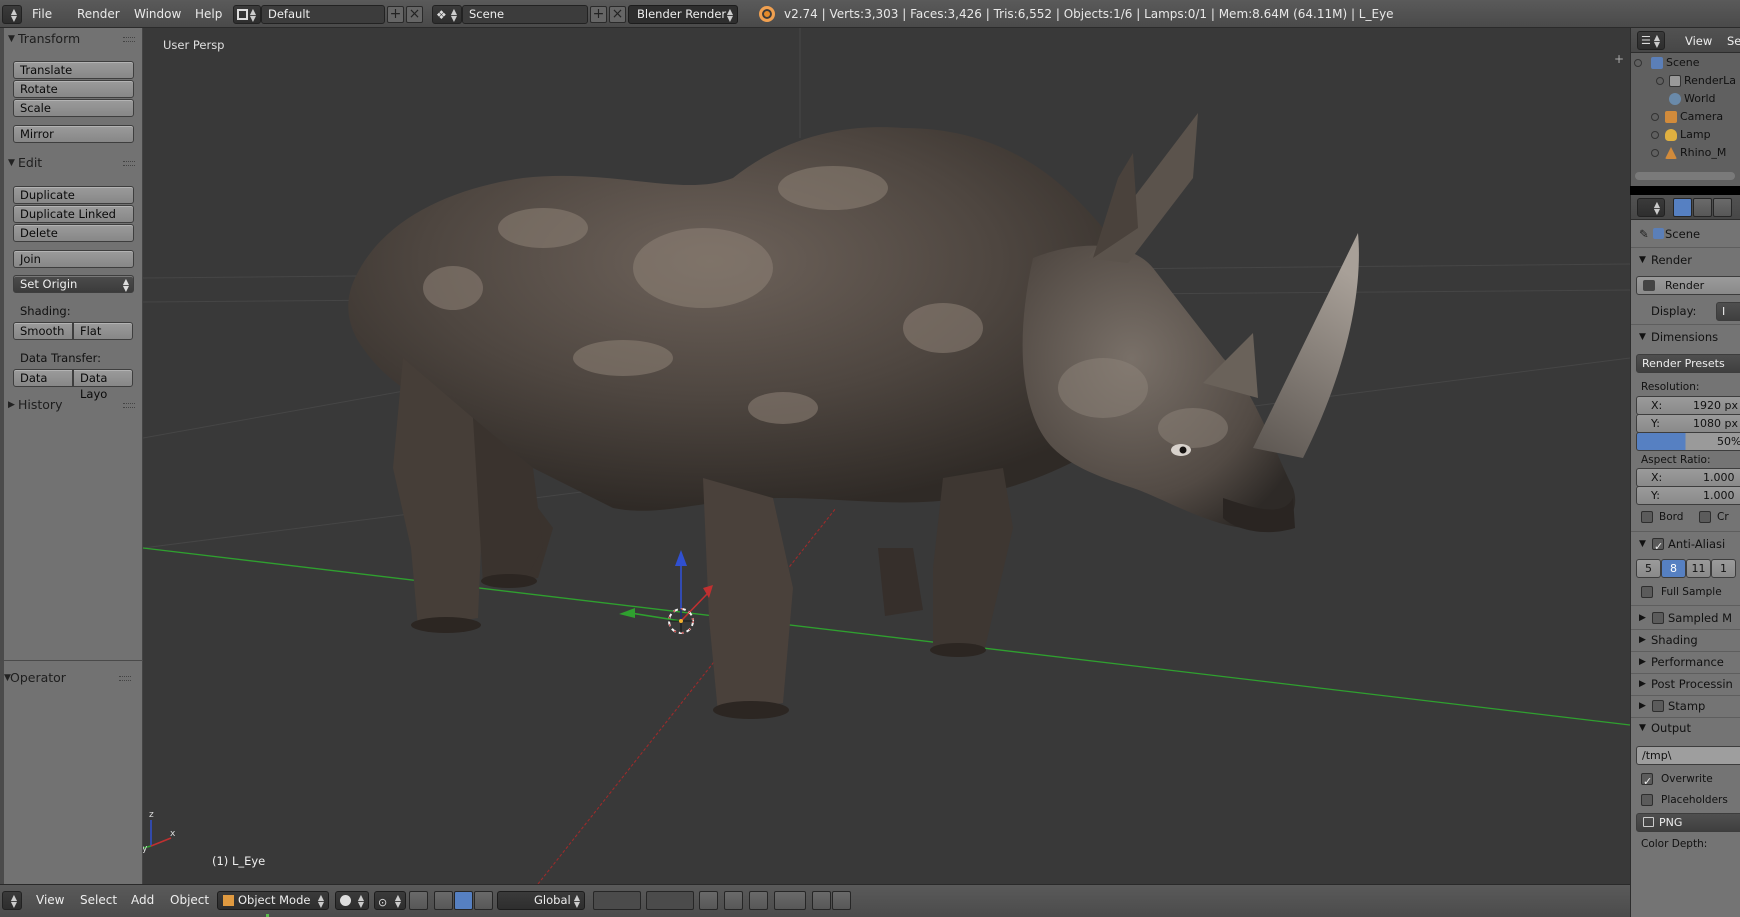  Describe the element at coordinates (73, 134) in the screenshot. I see `mirror-button: Mirror` at that location.